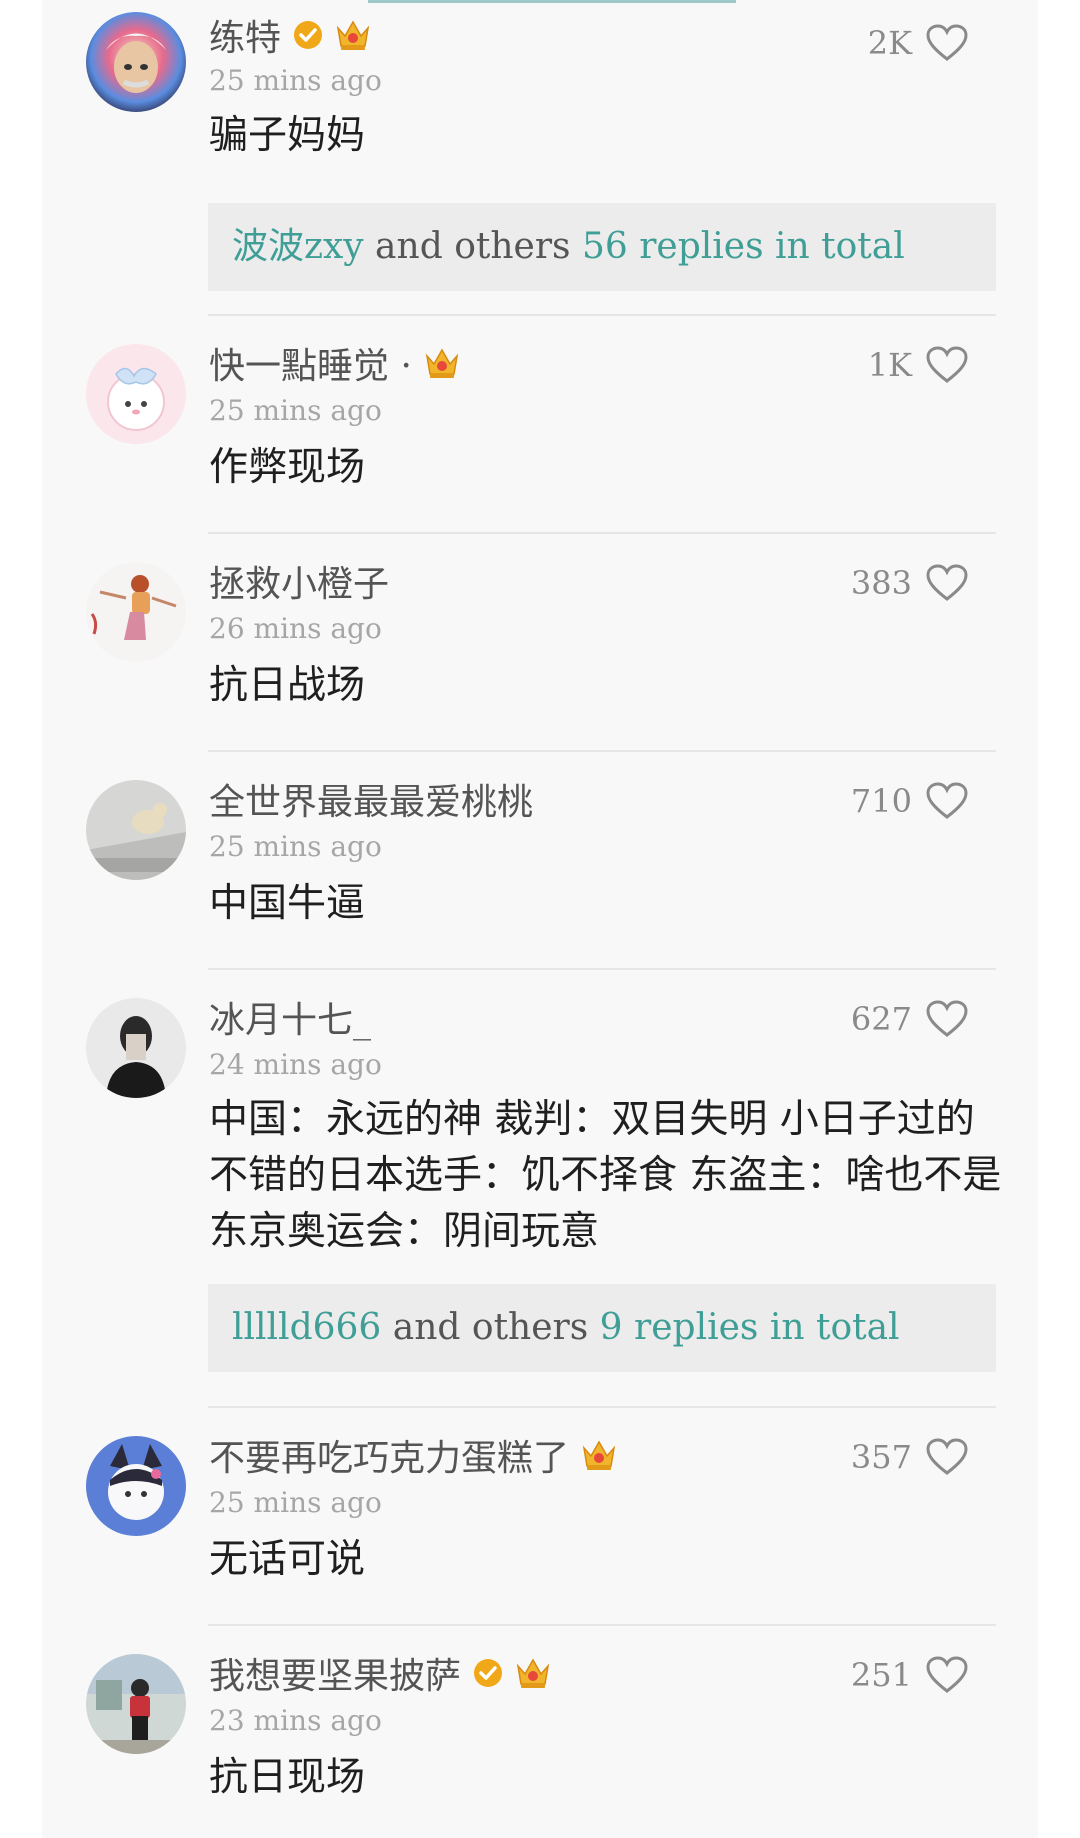  What do you see at coordinates (306, 1327) in the screenshot?
I see `reply-names: llllld666` at bounding box center [306, 1327].